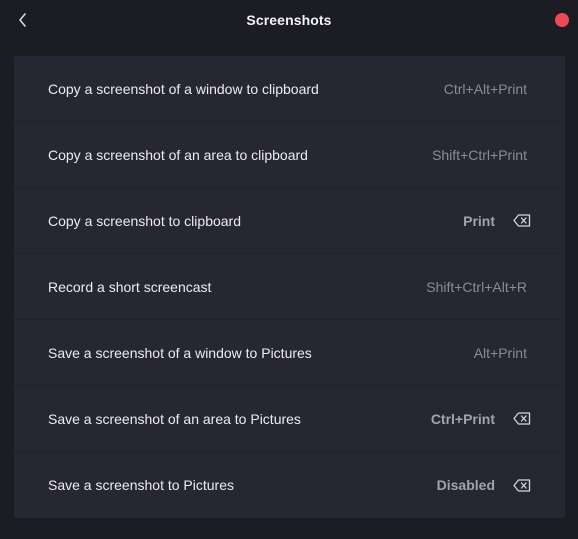 This screenshot has width=578, height=539. Describe the element at coordinates (174, 418) in the screenshot. I see `shortcut-label: Save a screenshot of an area to Pictures` at that location.